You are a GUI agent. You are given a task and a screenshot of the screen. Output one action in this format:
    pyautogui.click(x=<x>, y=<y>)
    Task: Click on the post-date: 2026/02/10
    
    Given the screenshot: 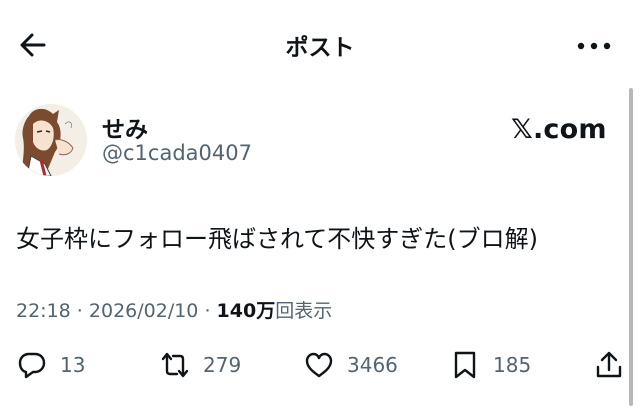 What is the action you would take?
    pyautogui.click(x=144, y=311)
    